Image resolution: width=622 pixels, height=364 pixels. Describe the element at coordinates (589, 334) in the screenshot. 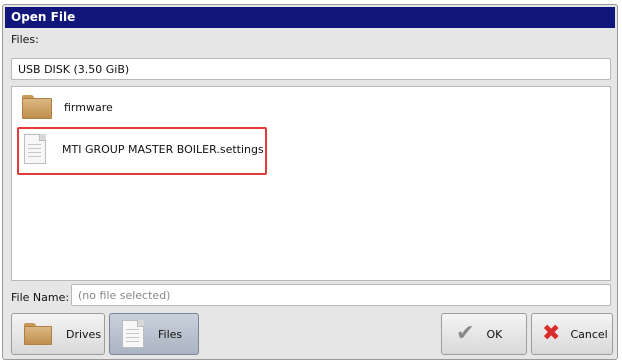

I see `cancel-button-label: Cancel` at that location.